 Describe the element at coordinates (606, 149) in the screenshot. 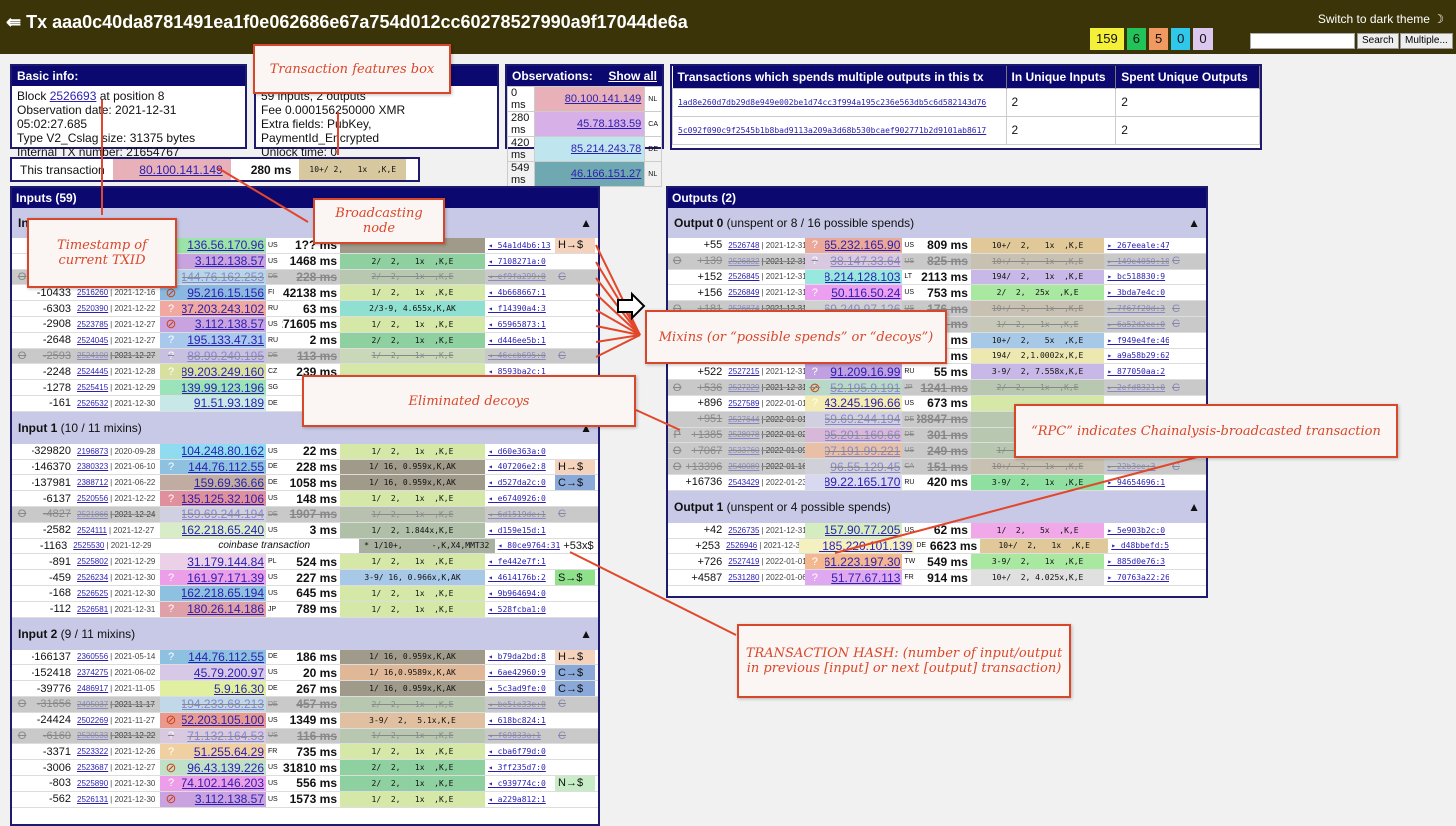

I see `observation-ip: 85.214.243.78` at that location.